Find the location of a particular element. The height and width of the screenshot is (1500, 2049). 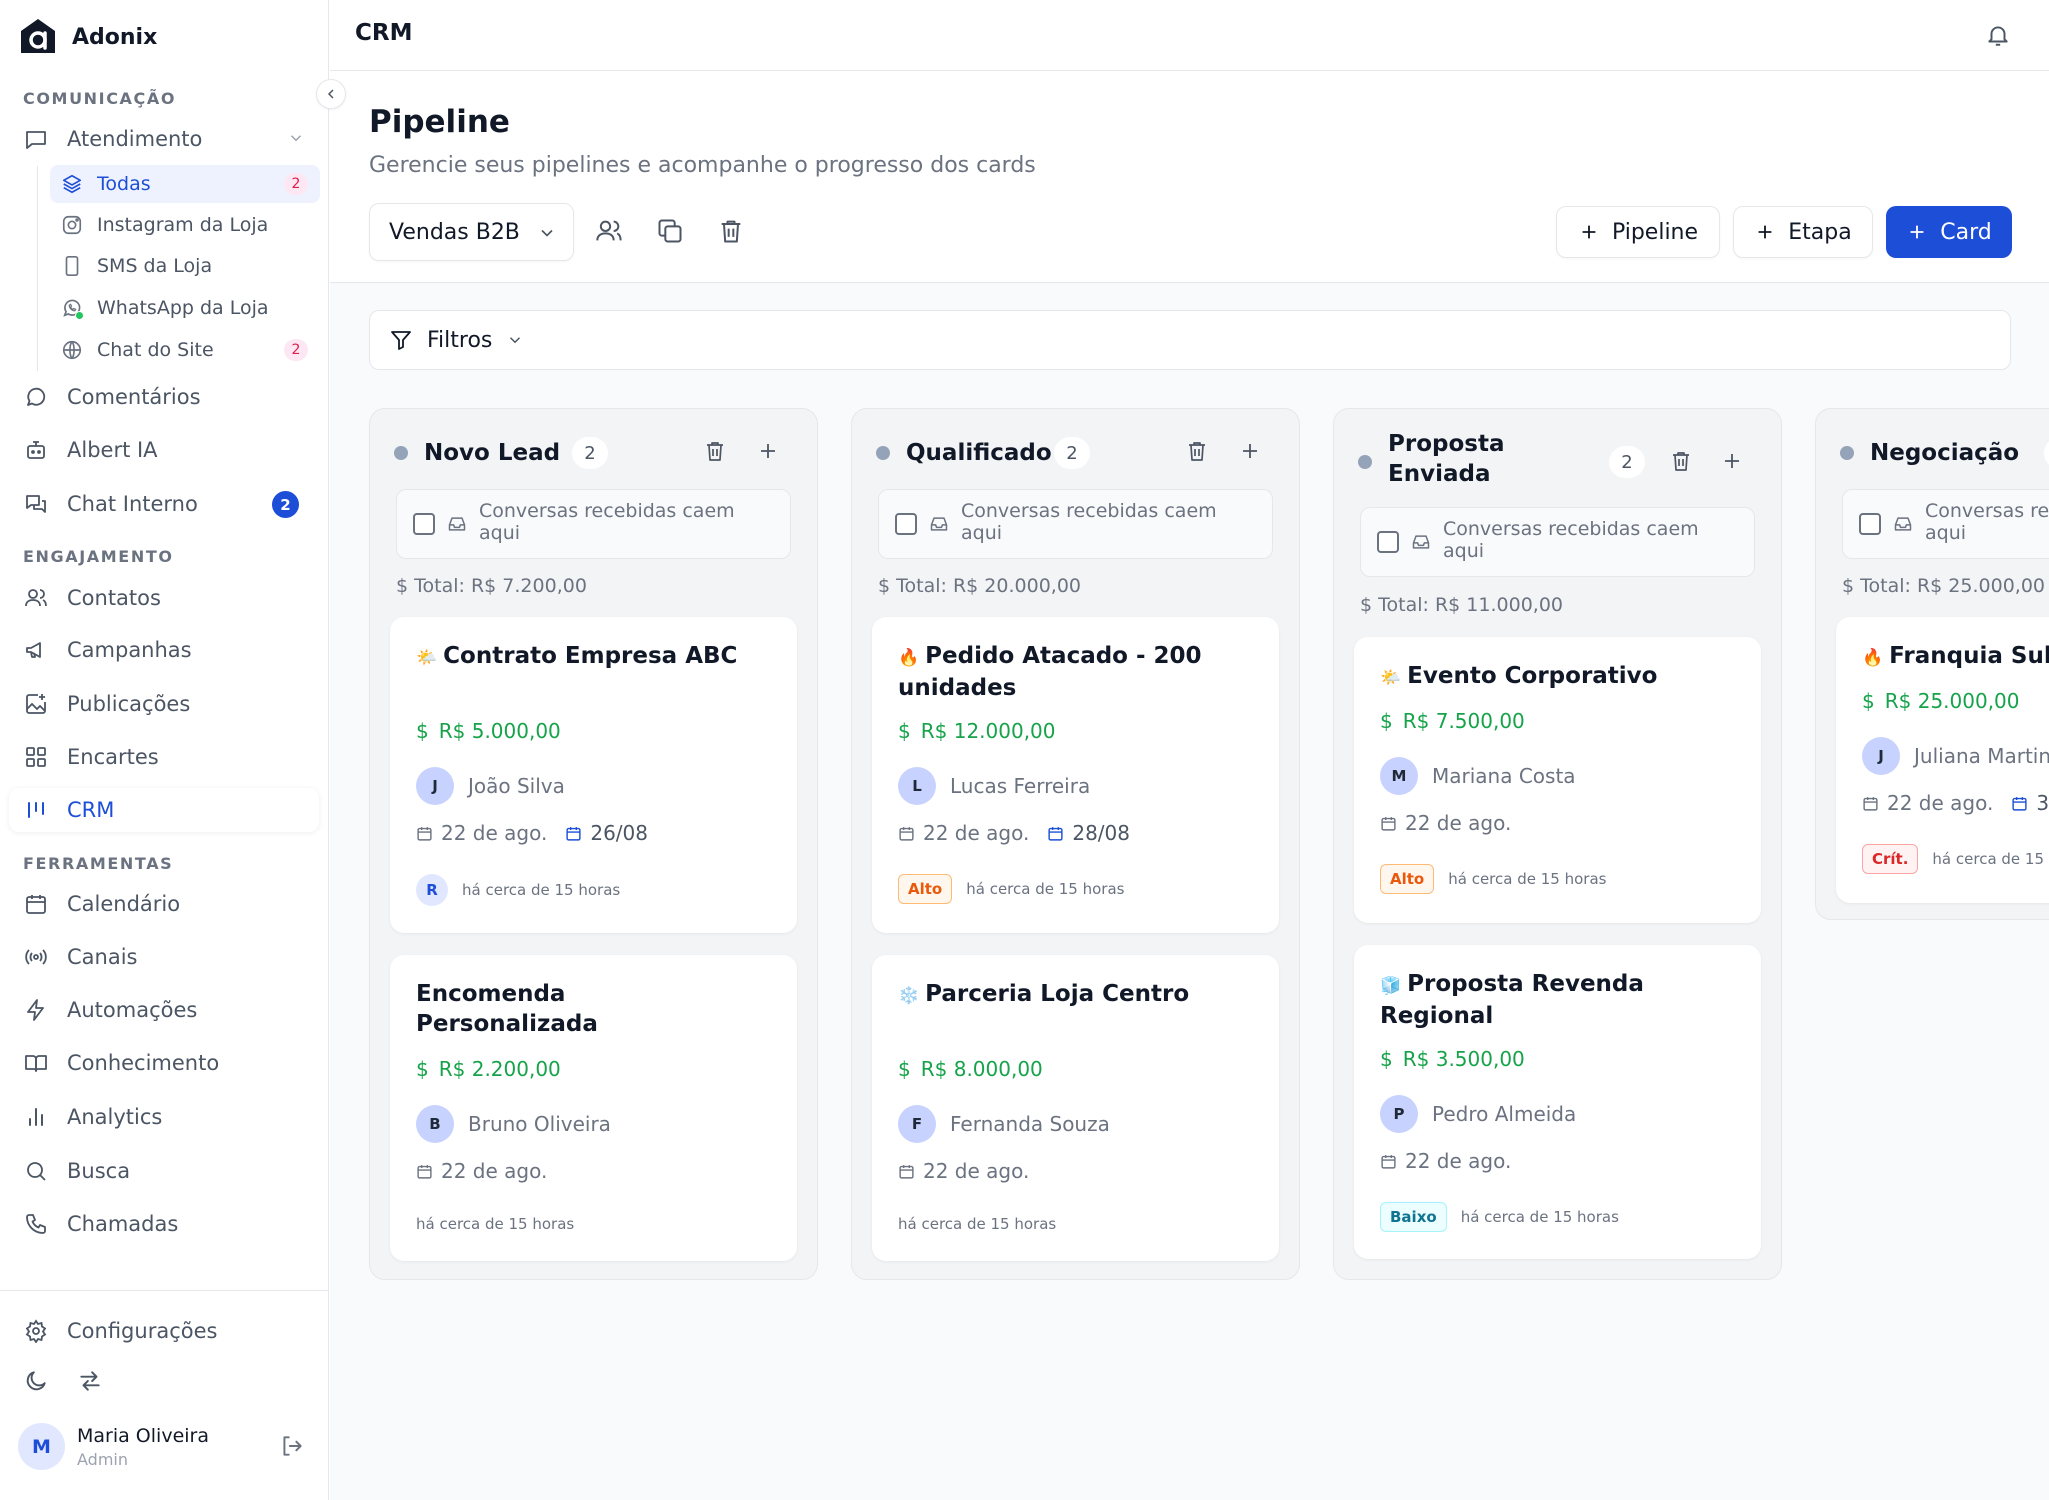

card-dates: 22 de ago. is located at coordinates (1454, 823).